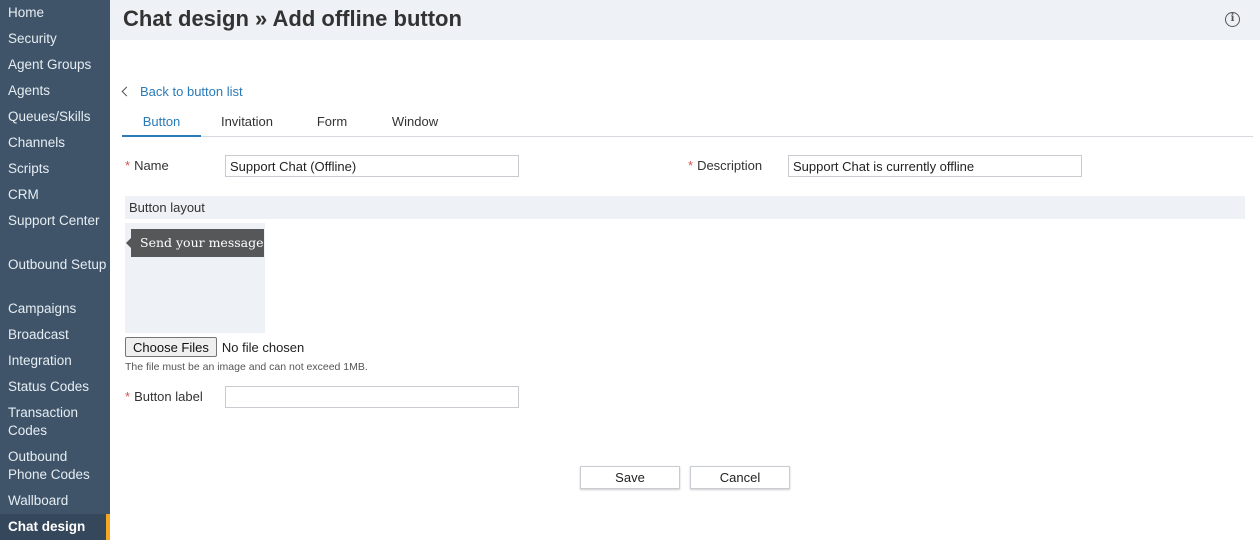 Image resolution: width=1260 pixels, height=540 pixels. Describe the element at coordinates (55, 39) in the screenshot. I see `sidebar-item-security: Security` at that location.